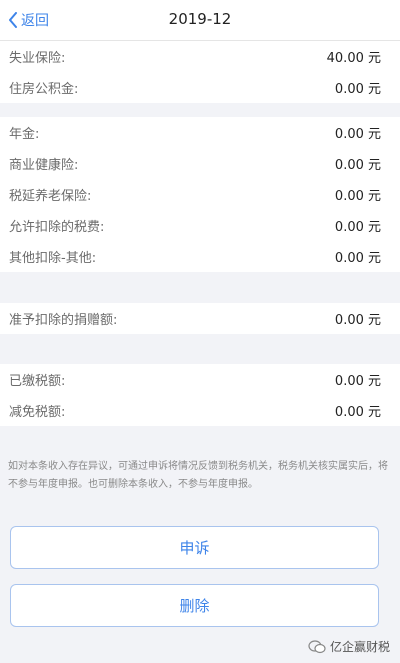 The height and width of the screenshot is (663, 400). I want to click on row-tax-relief: 减免税额: 0.00 元, so click(200, 410).